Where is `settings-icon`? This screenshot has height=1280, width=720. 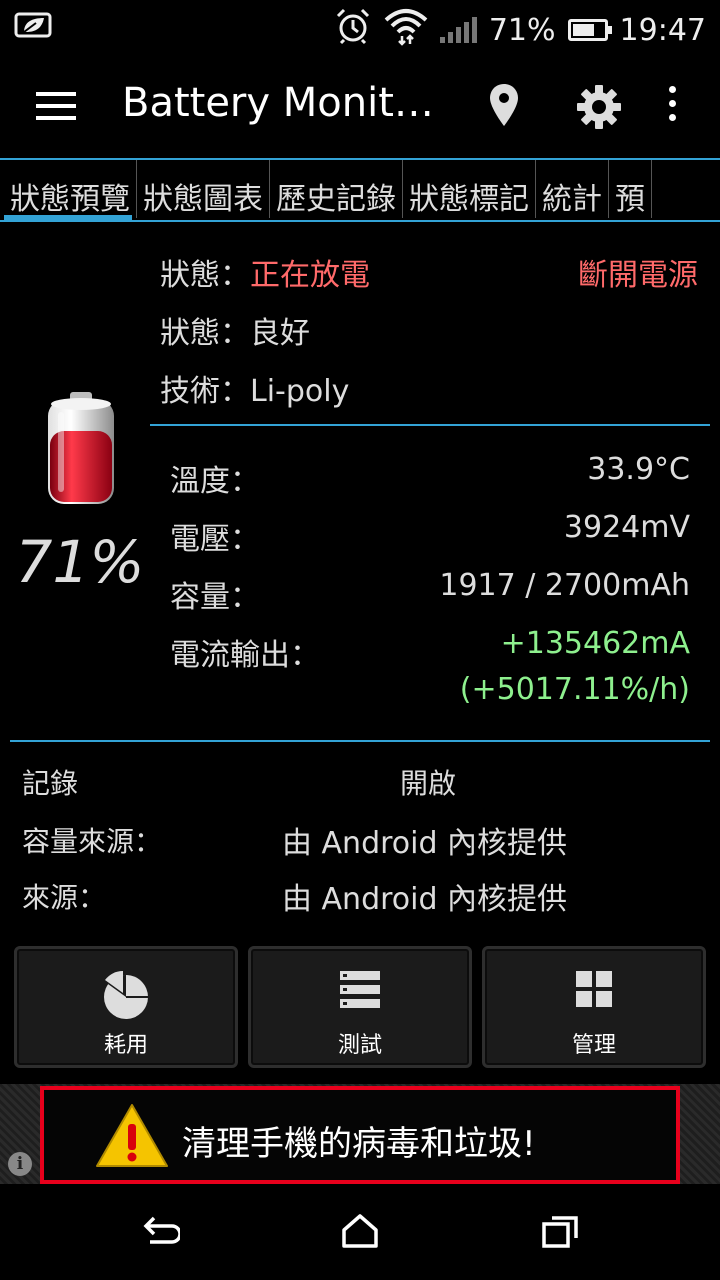 settings-icon is located at coordinates (599, 109).